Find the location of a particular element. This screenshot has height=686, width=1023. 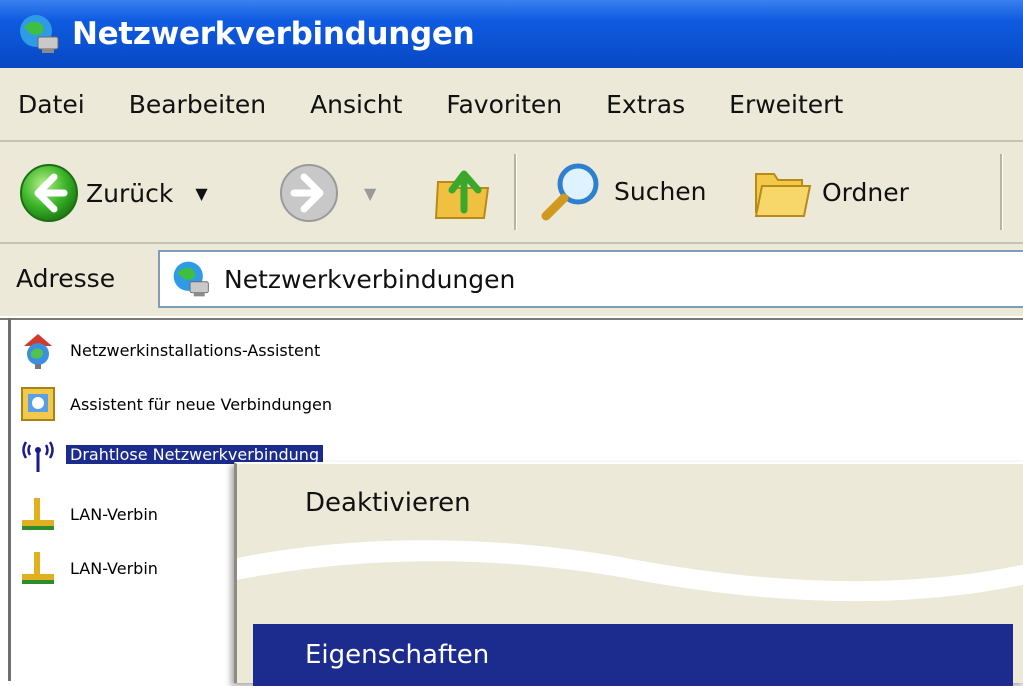

back-arrow-icon is located at coordinates (49, 193).